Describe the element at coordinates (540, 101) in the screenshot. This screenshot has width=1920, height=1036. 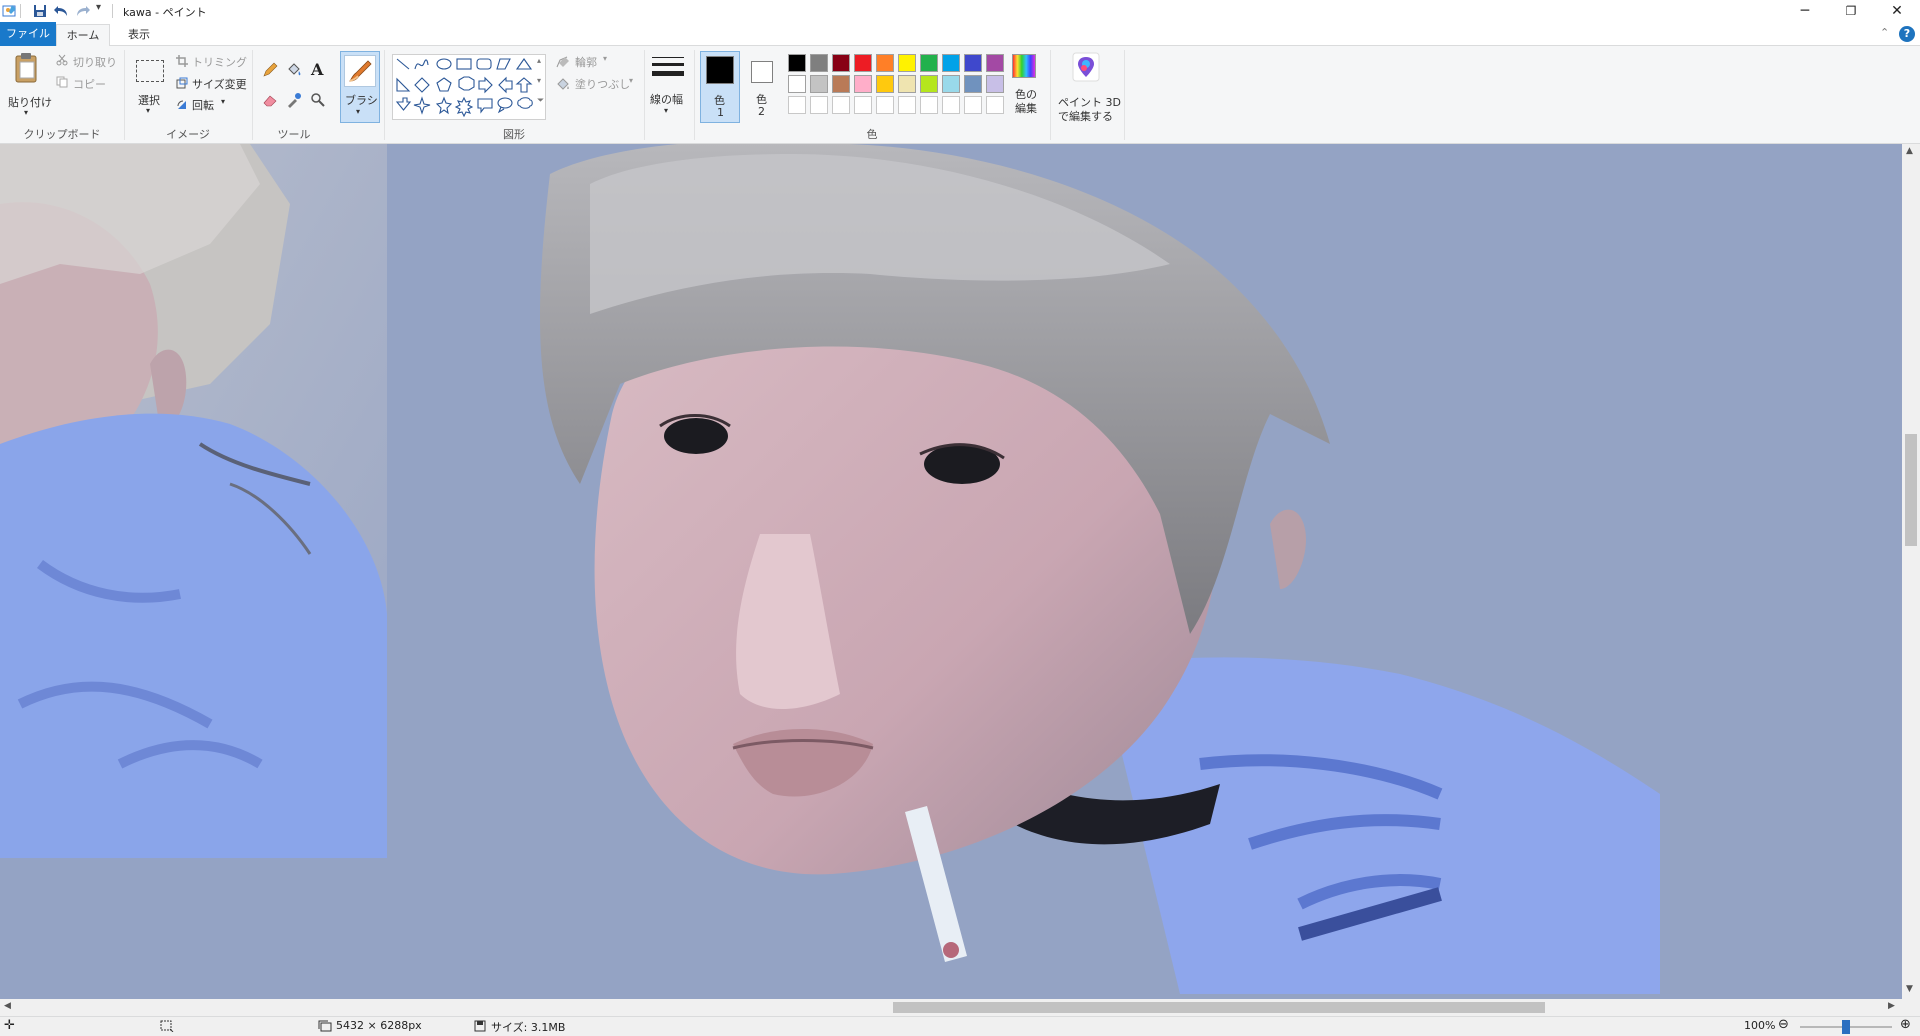
I see `shapes-more-icon: ⏷` at that location.